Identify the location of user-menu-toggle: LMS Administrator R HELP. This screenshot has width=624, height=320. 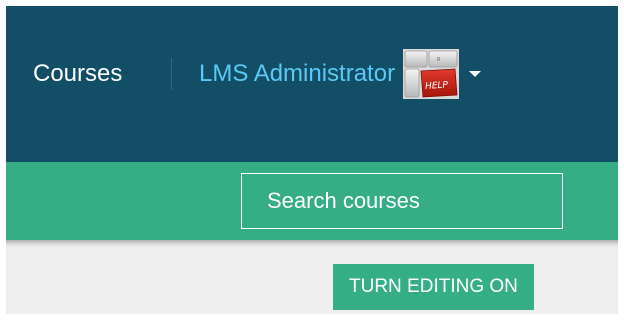
(340, 74).